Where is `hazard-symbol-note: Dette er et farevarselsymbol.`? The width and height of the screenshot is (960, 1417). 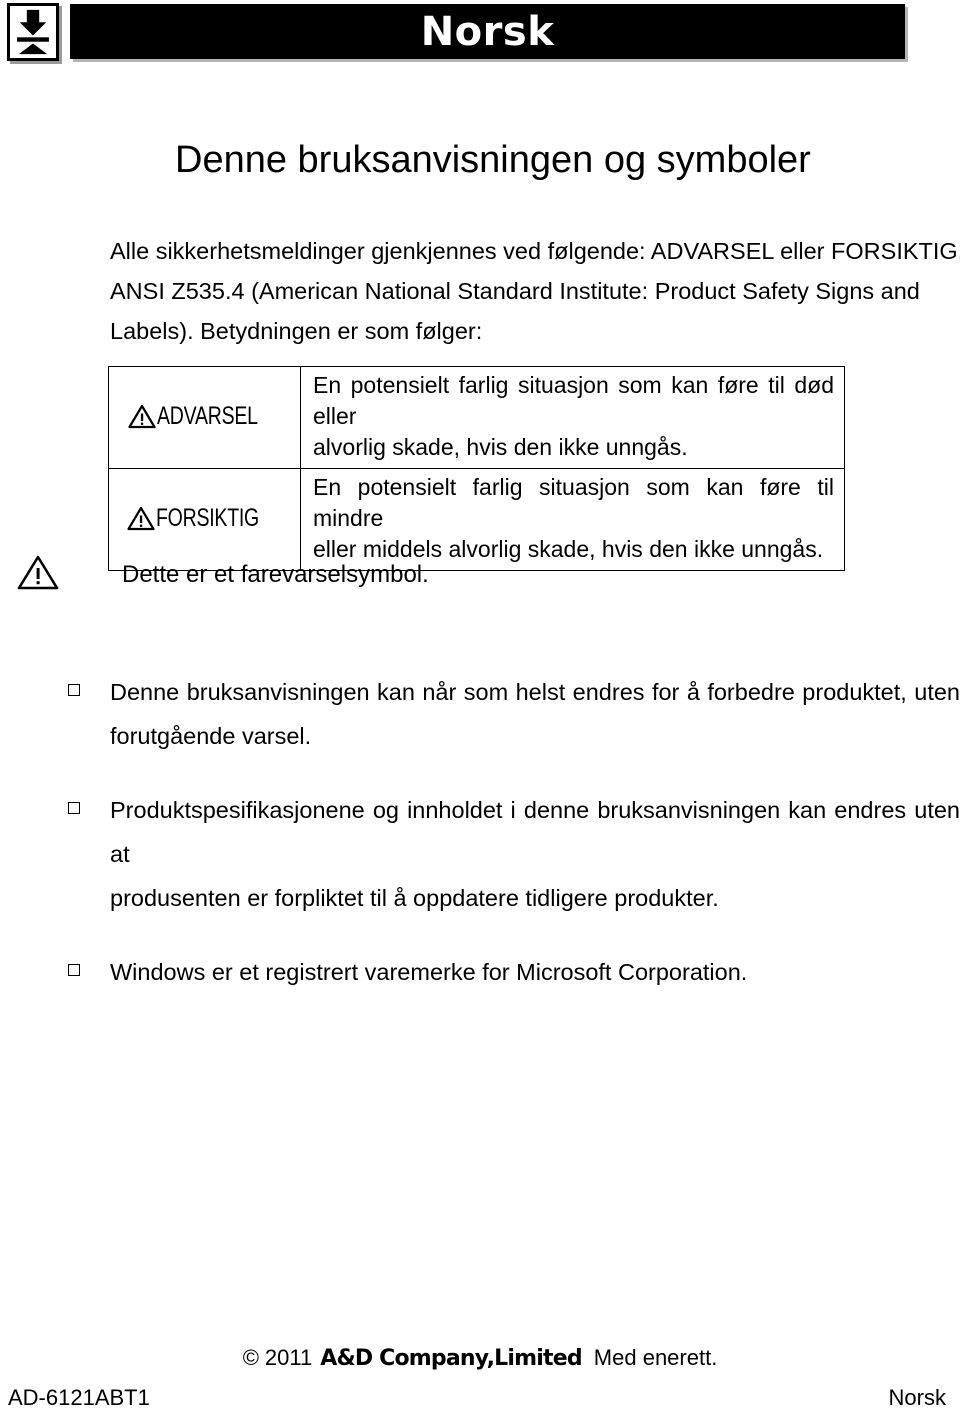 hazard-symbol-note: Dette er et farevarselsymbol. is located at coordinates (308, 575).